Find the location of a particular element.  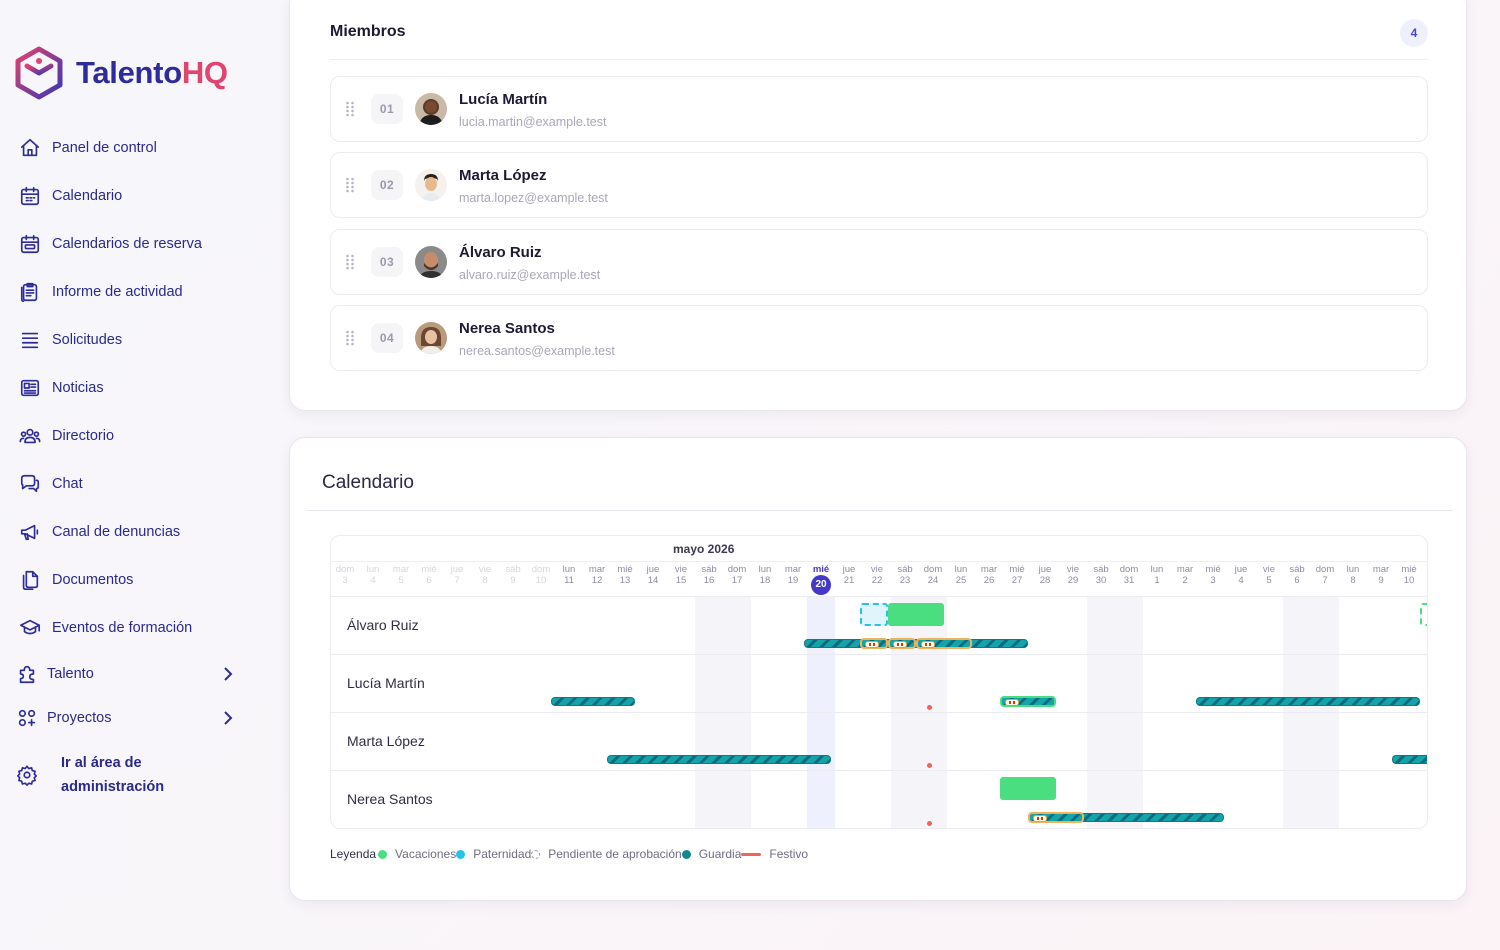

day-header: mié 3 is located at coordinates (1213, 575).